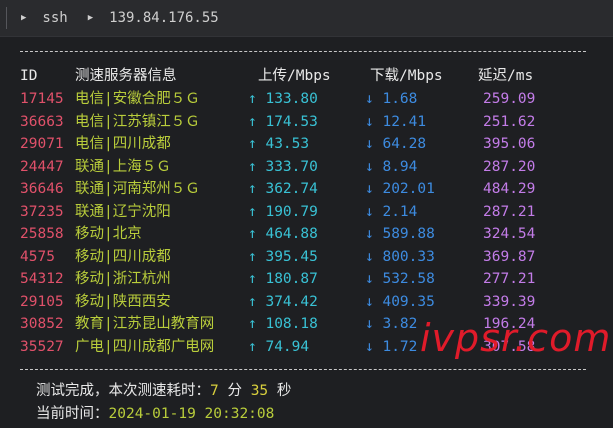  I want to click on row-id: 54312, so click(42, 279).